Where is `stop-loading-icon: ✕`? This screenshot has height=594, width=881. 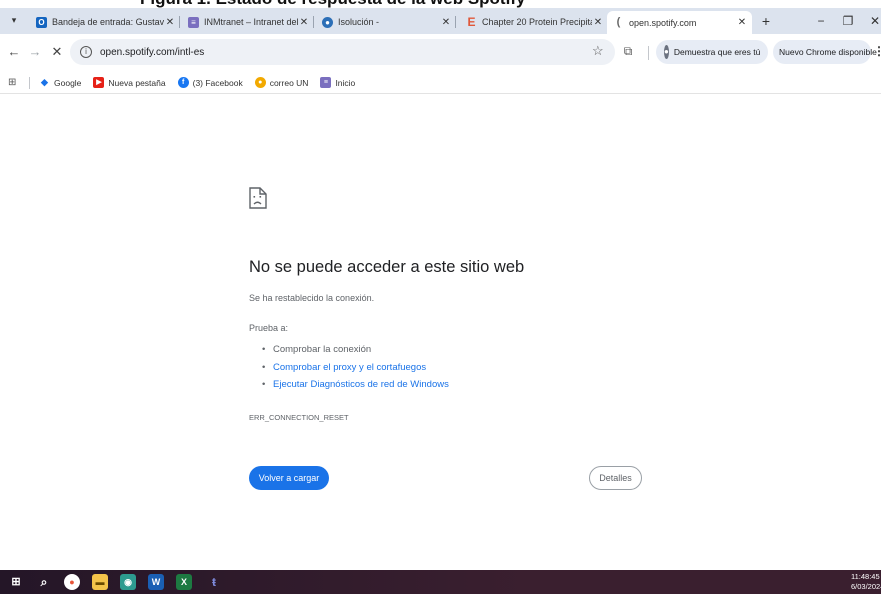 stop-loading-icon: ✕ is located at coordinates (57, 52).